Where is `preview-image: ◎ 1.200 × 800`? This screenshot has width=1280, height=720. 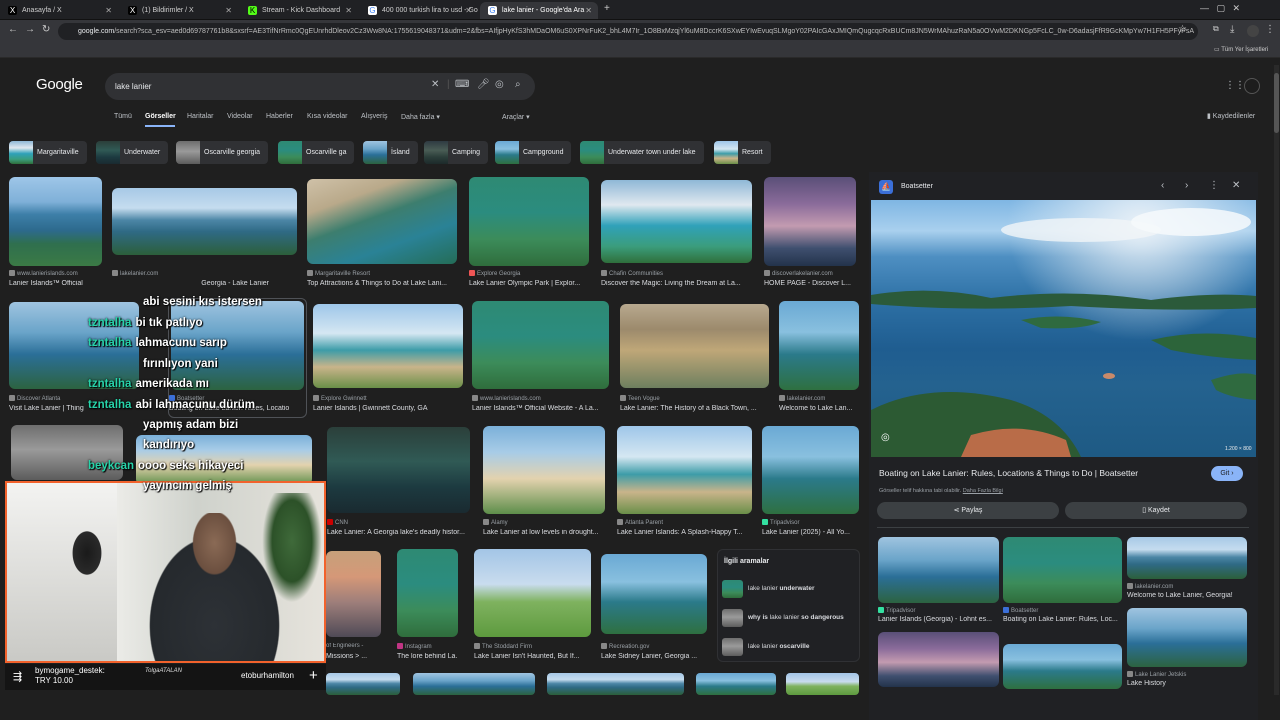
preview-image: ◎ 1.200 × 800 is located at coordinates (1063, 328).